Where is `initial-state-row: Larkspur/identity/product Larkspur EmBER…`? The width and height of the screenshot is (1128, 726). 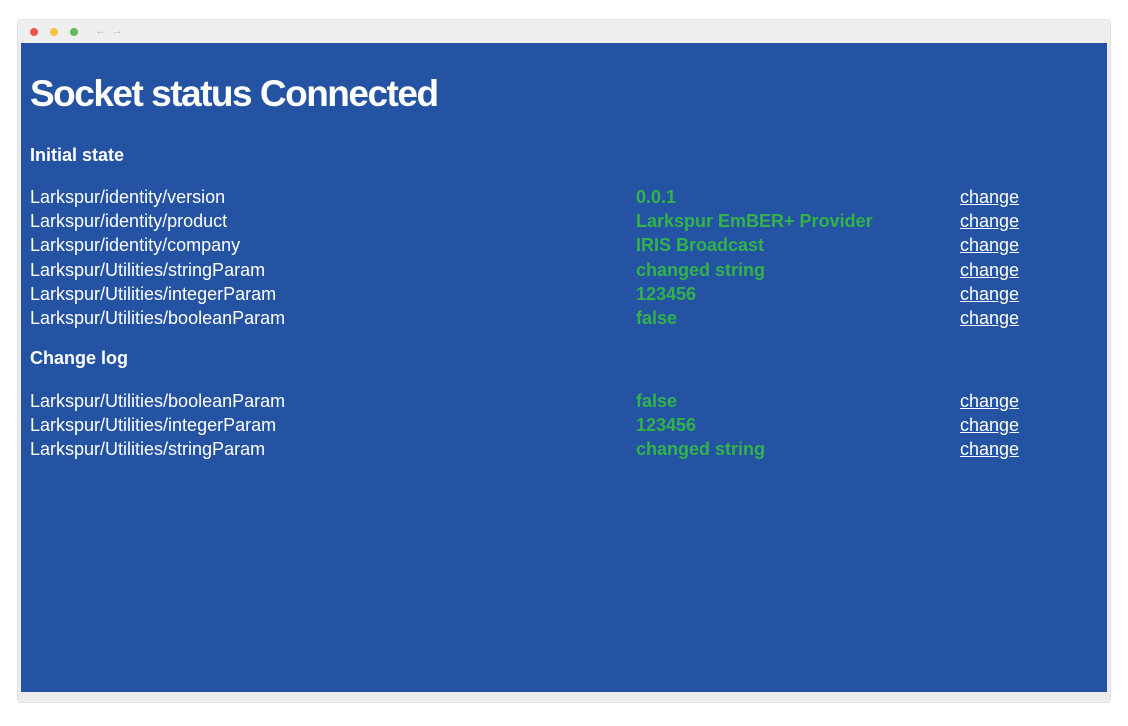
initial-state-row: Larkspur/identity/product Larkspur EmBER… is located at coordinates (564, 221).